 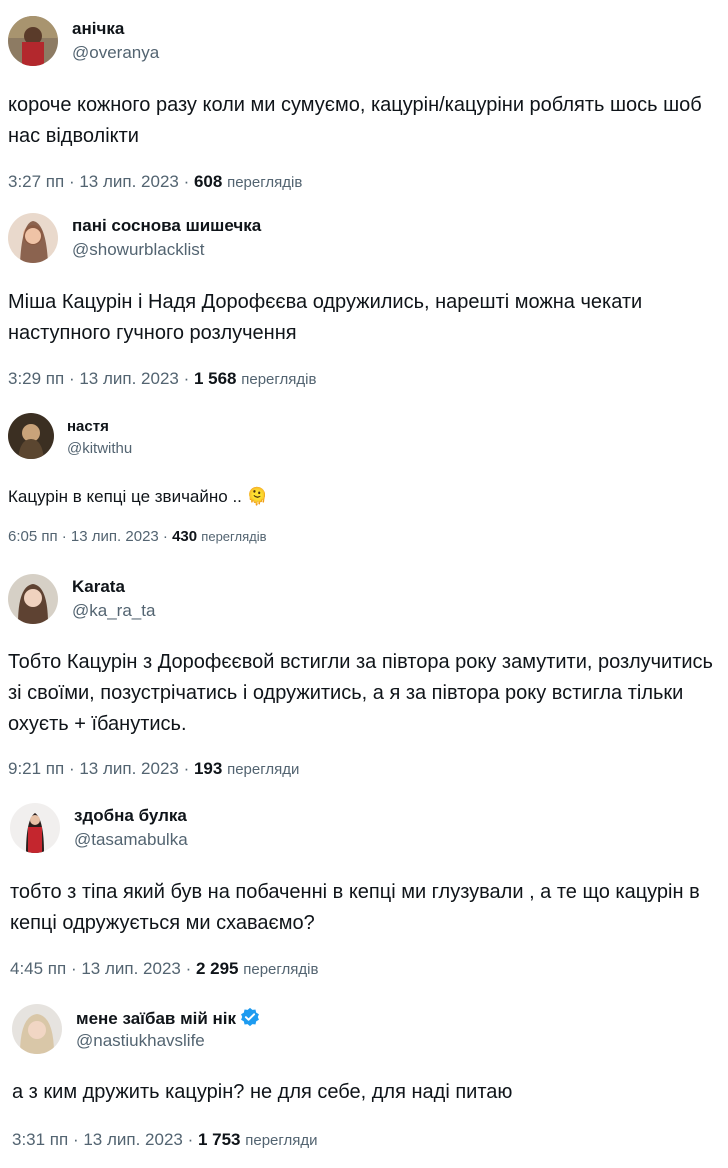 What do you see at coordinates (102, 1139) in the screenshot?
I see `tweet-time: 3:31 пп · 13 лип. 2023 ·` at bounding box center [102, 1139].